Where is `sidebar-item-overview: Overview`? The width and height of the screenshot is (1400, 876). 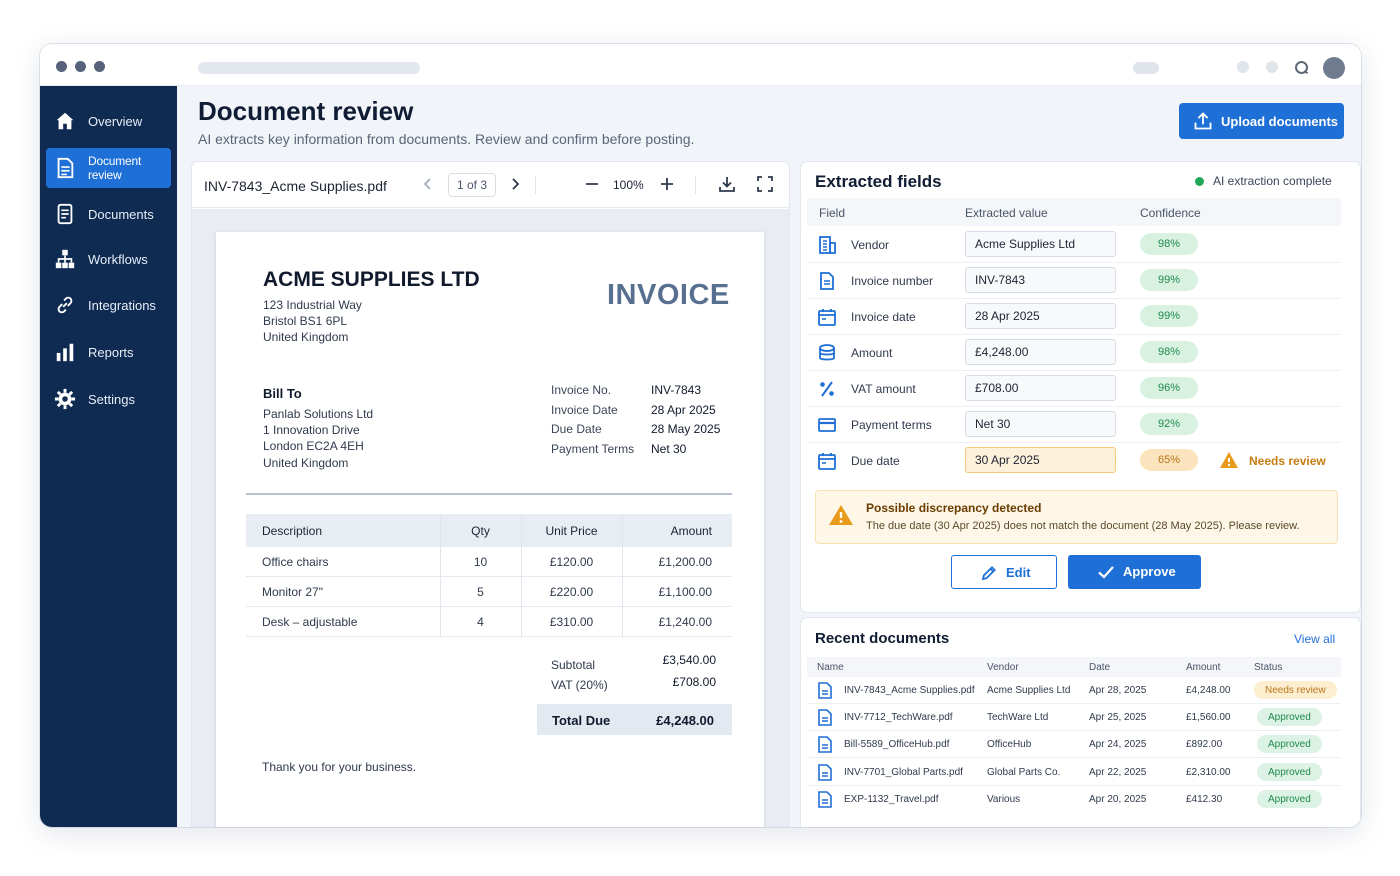
sidebar-item-overview: Overview is located at coordinates (108, 121).